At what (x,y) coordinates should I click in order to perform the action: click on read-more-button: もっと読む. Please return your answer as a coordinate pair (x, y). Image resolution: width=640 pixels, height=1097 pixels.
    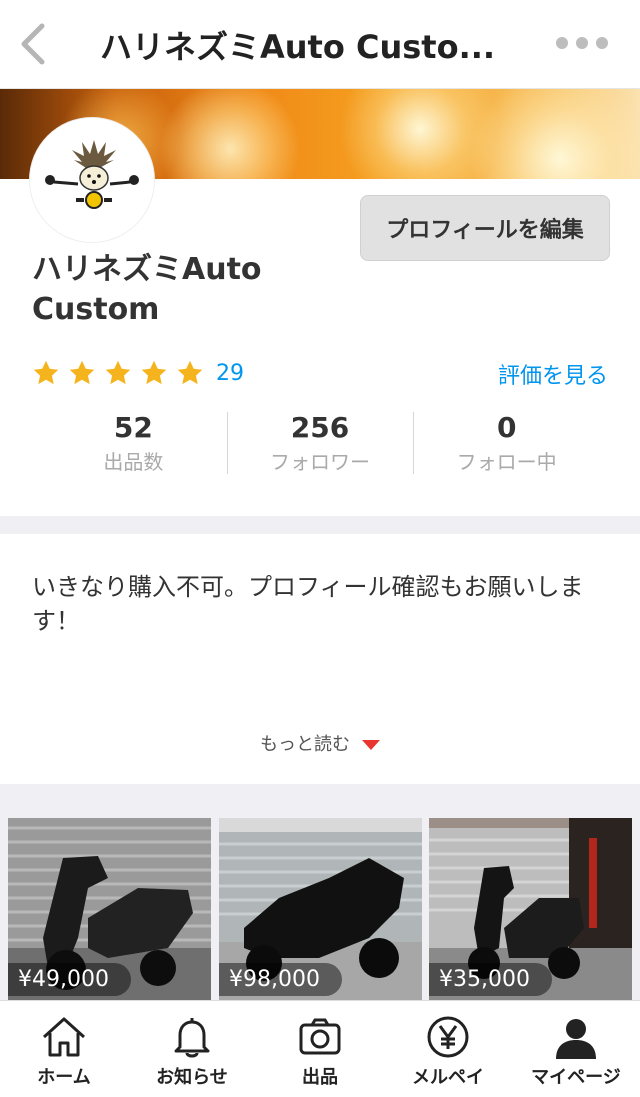
    Looking at the image, I should click on (320, 743).